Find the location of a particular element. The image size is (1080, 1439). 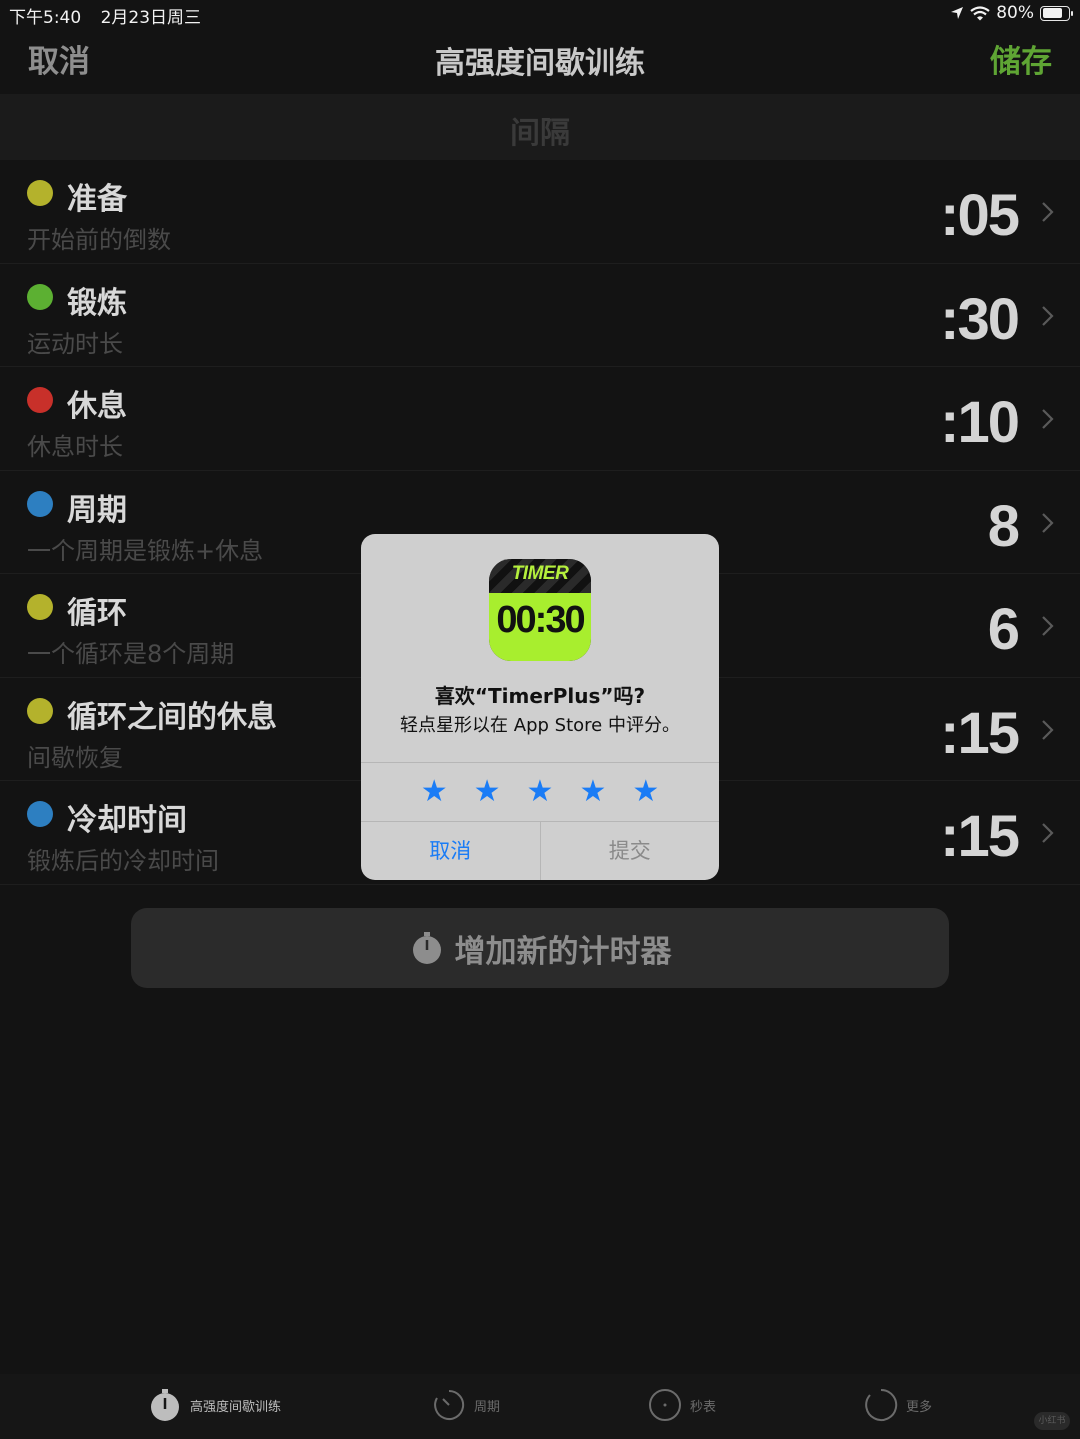

star-rating: ★ ★ ★ ★ ★ is located at coordinates (540, 792).